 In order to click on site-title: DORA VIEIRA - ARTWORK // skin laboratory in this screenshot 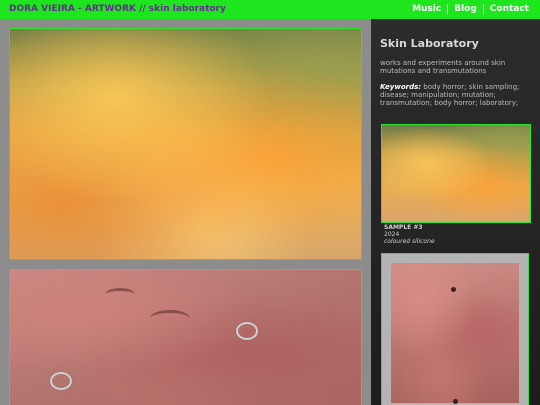, I will do `click(117, 9)`.